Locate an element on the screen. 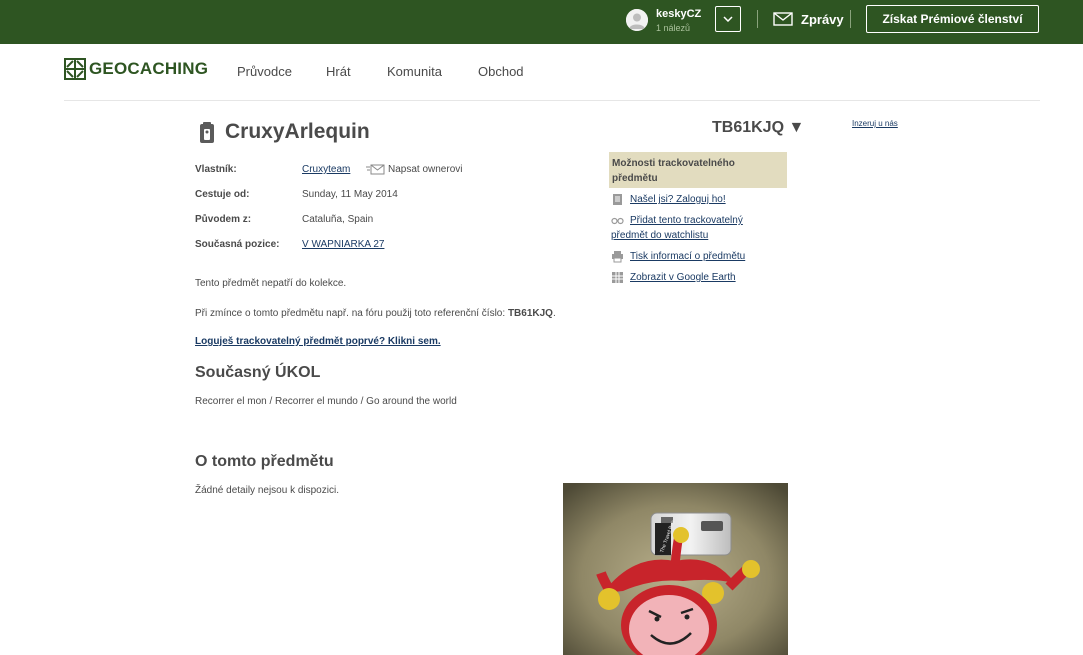 This screenshot has height=655, width=1083. caret-down-icon: ▼ is located at coordinates (796, 127).